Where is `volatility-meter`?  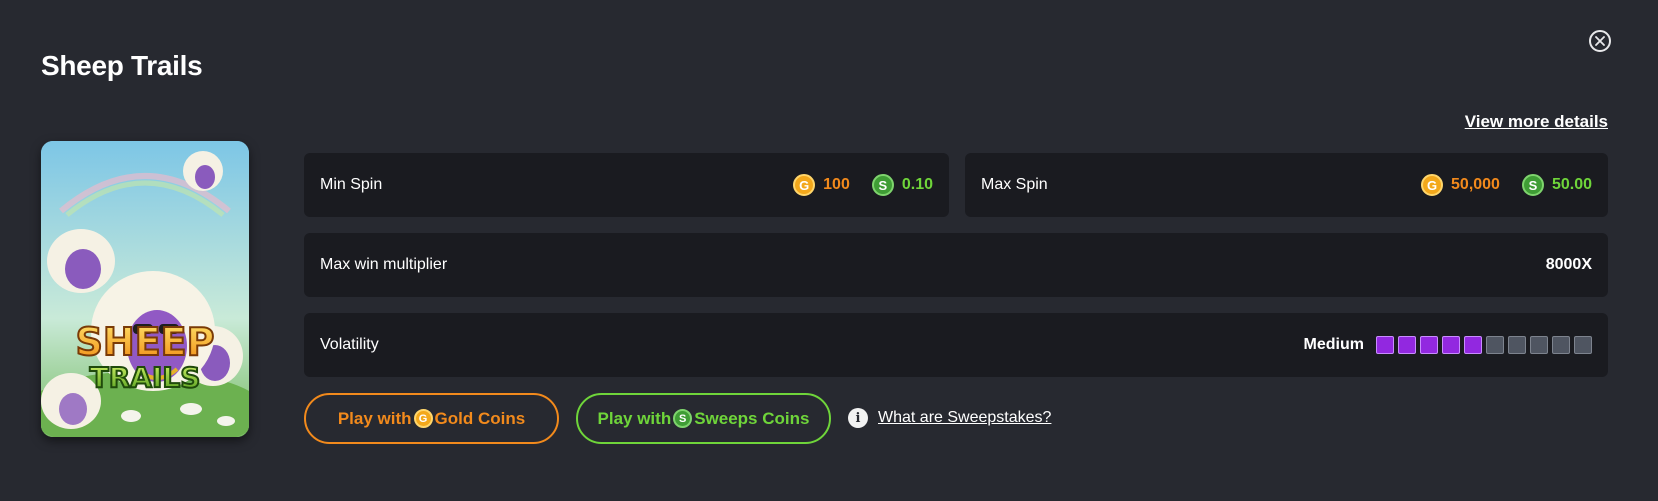
volatility-meter is located at coordinates (1484, 345).